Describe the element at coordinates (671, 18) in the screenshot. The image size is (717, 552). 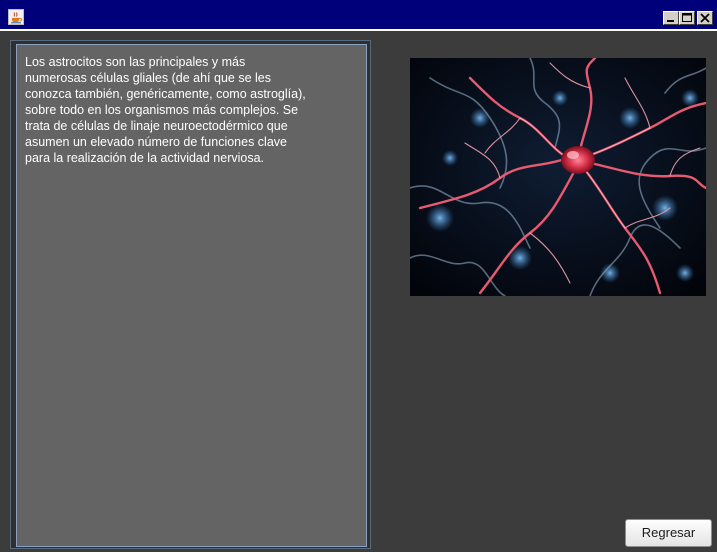
I see `minimize-button` at that location.